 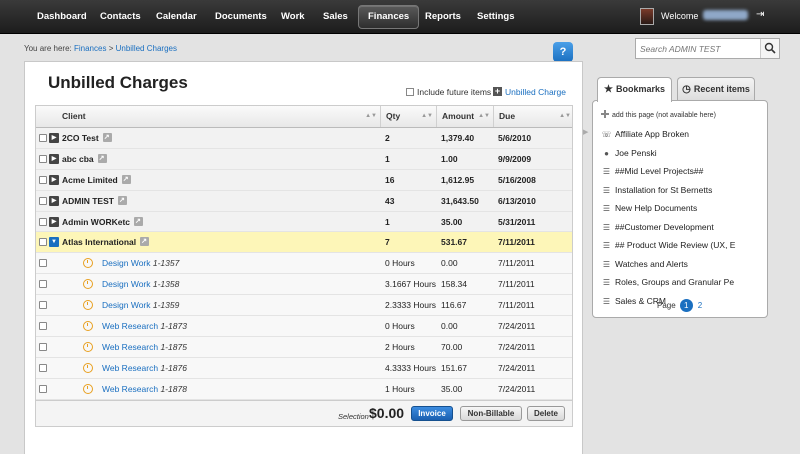 I want to click on tab-recent-items: ◷ Recent items, so click(x=716, y=89).